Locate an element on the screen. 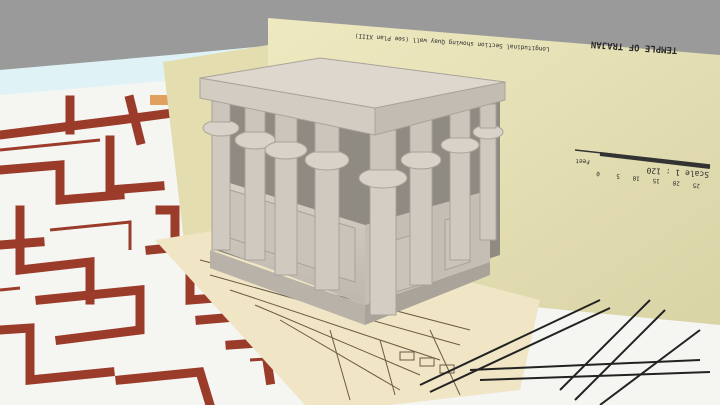 The height and width of the screenshot is (405, 720). scale-tick-label: 20 is located at coordinates (676, 183).